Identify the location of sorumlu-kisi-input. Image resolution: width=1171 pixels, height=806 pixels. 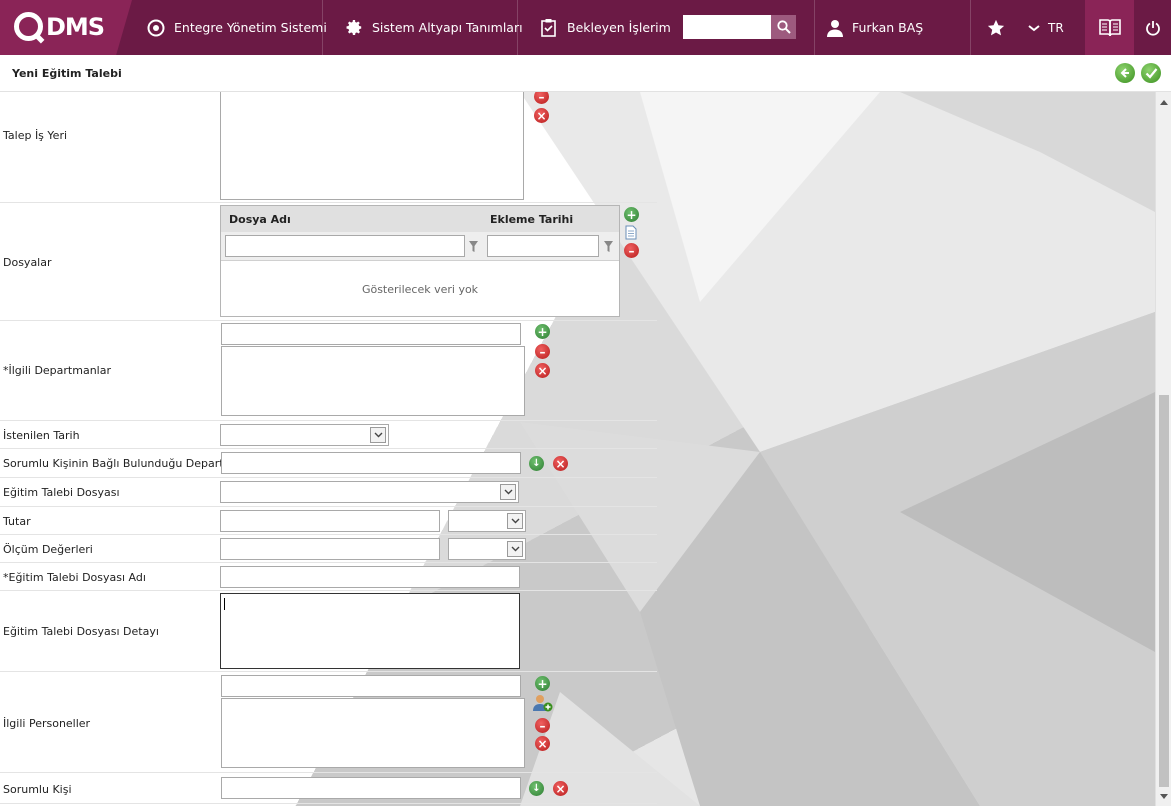
(371, 788).